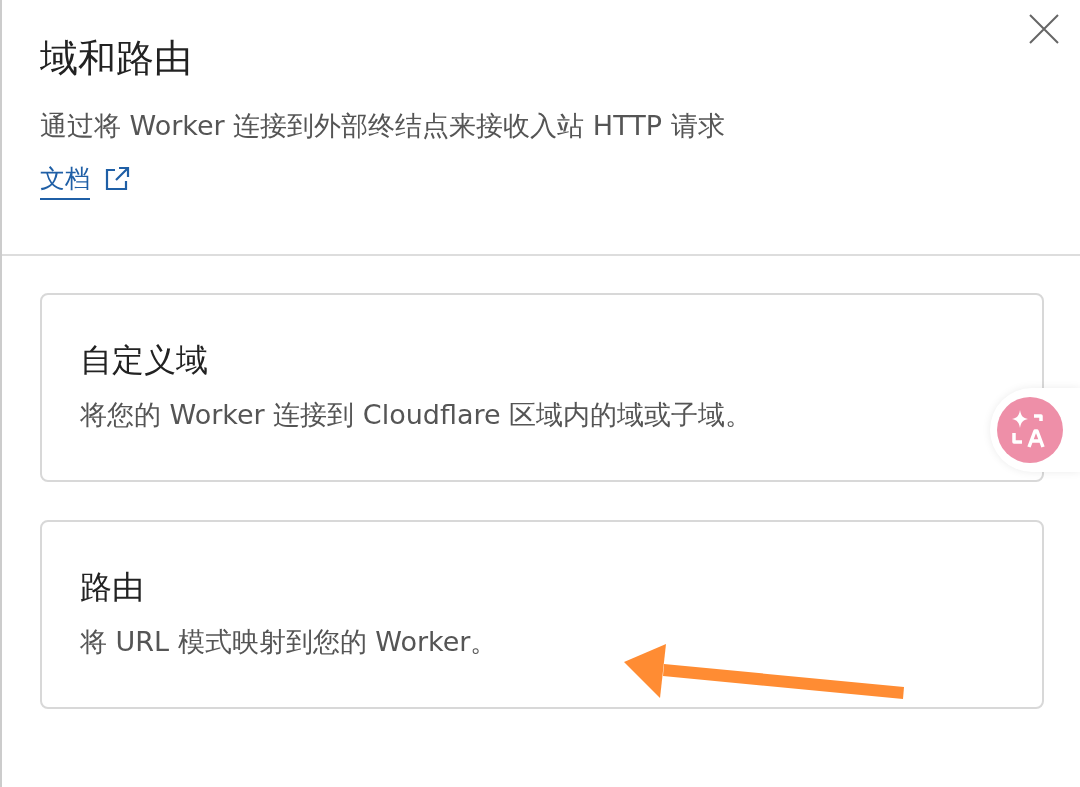 This screenshot has width=1080, height=787. Describe the element at coordinates (383, 126) in the screenshot. I see `panel-description: 通过将 Worker 连接到外部终结点来接收入站 HTTP 请求` at that location.